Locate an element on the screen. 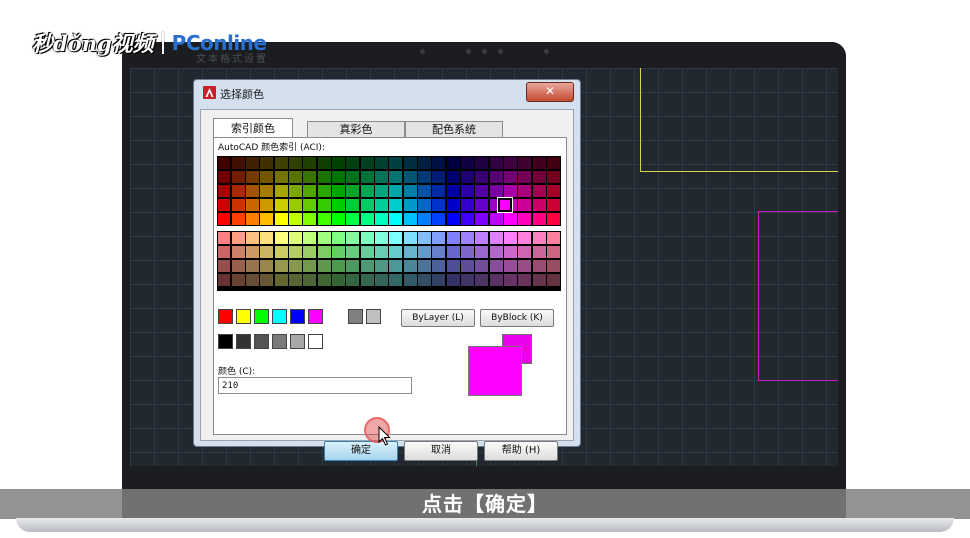 This screenshot has width=970, height=538. tab-true-color: 真彩色 is located at coordinates (356, 129).